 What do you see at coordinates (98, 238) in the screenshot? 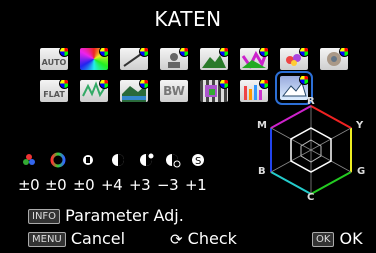
I see `cancel-text: Cancel` at bounding box center [98, 238].